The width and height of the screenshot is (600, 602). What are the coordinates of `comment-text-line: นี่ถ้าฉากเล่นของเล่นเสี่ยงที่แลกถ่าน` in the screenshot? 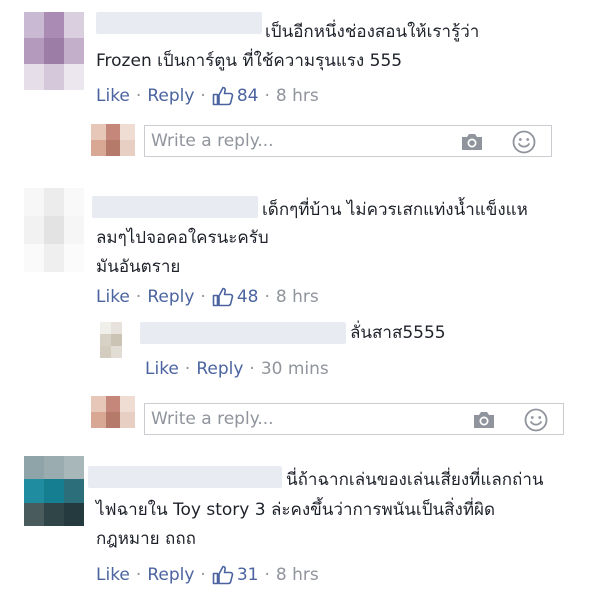 It's located at (415, 480).